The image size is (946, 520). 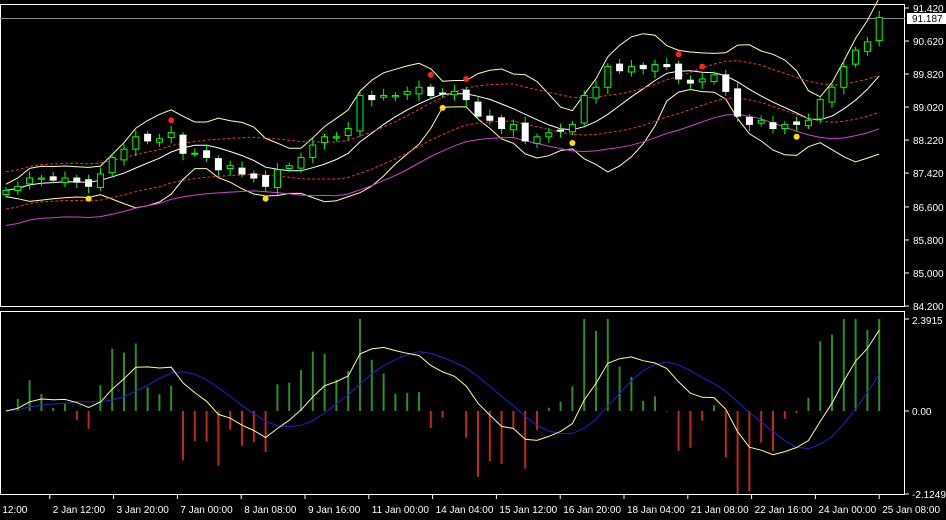 What do you see at coordinates (928, 241) in the screenshot?
I see `price-tick-label: 85.800` at bounding box center [928, 241].